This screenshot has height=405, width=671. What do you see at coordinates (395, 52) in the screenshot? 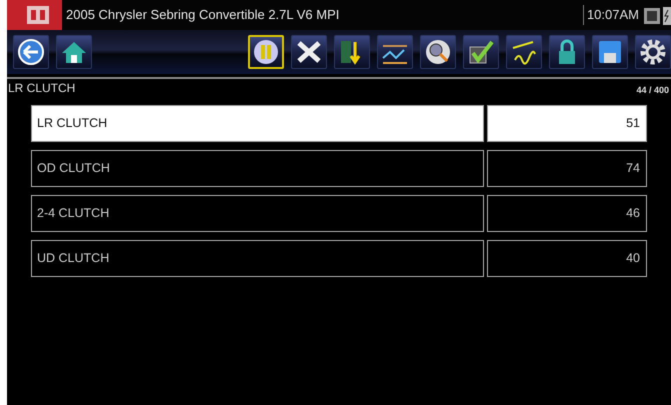
I see `graph-button` at bounding box center [395, 52].